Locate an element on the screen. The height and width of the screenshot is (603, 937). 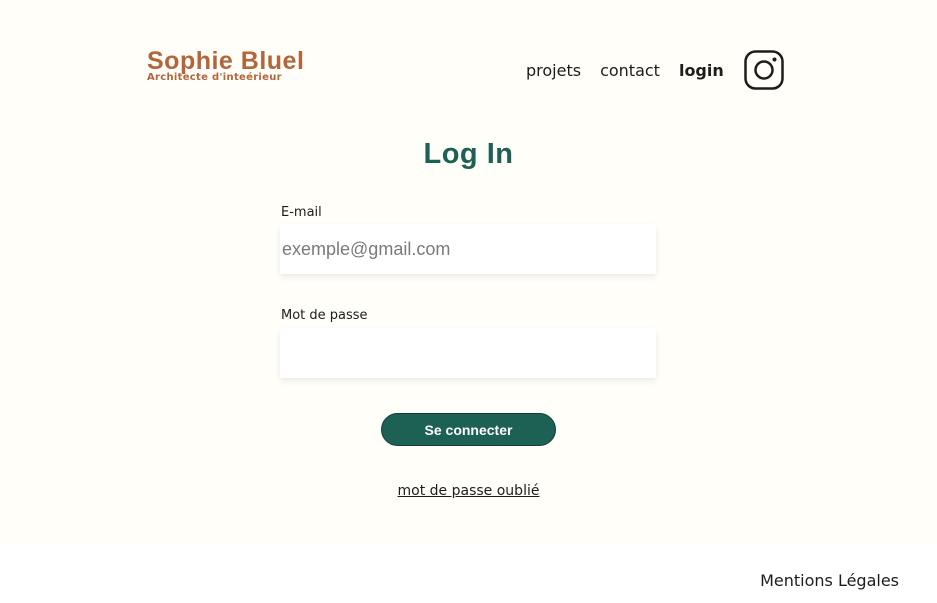
forgot-password-link: mot de passe oublié is located at coordinates (469, 491).